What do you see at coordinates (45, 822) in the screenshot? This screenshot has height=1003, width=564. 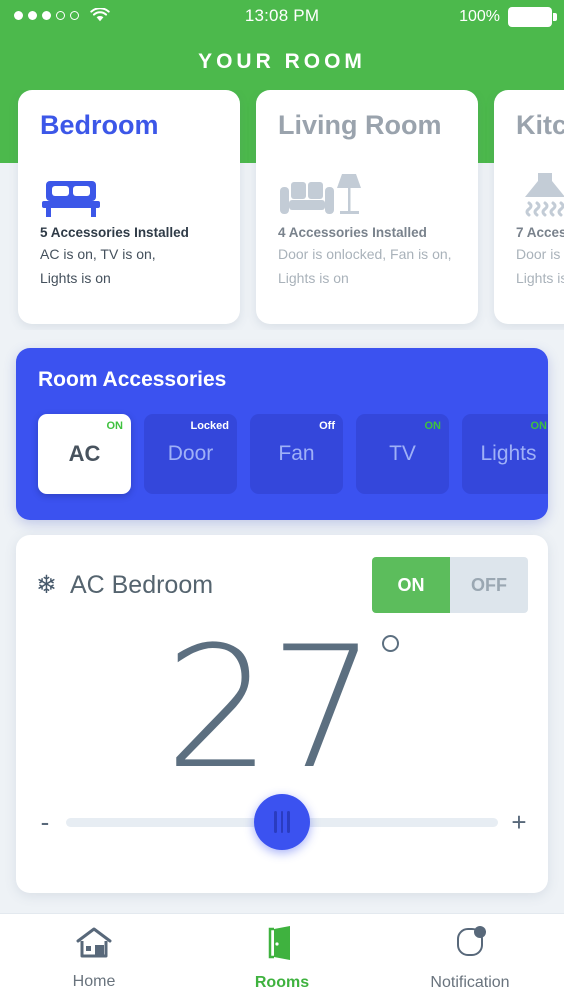 I see `decrease-temperature-button: -` at bounding box center [45, 822].